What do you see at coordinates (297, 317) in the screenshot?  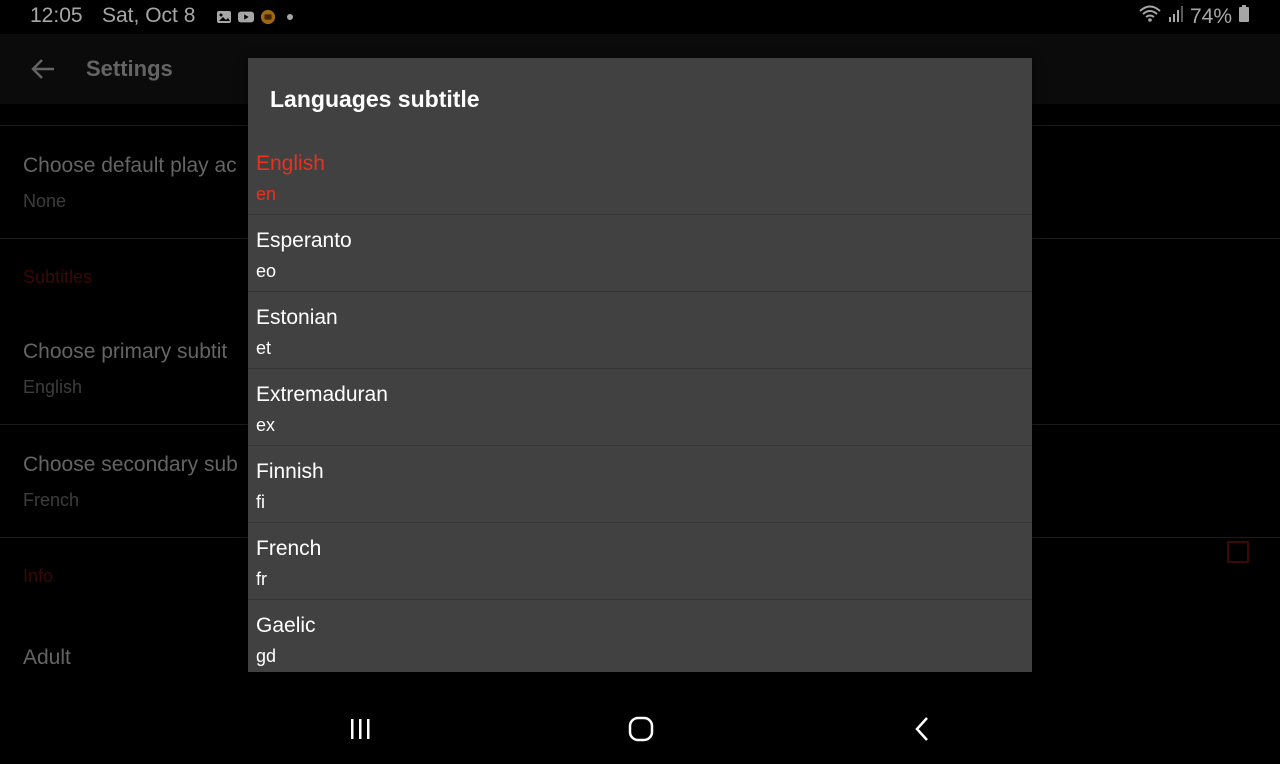 I see `language-name: Estonian` at bounding box center [297, 317].